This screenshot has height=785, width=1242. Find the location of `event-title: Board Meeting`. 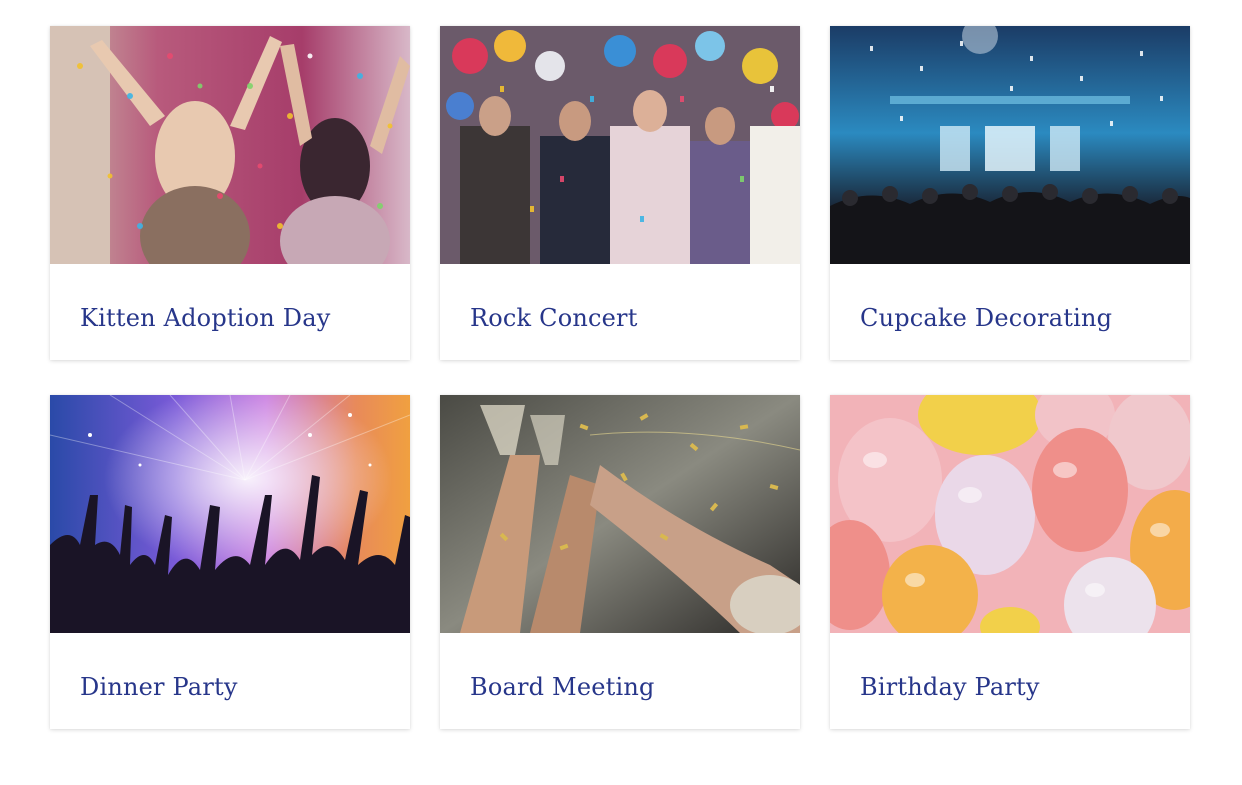

event-title: Board Meeting is located at coordinates (562, 687).